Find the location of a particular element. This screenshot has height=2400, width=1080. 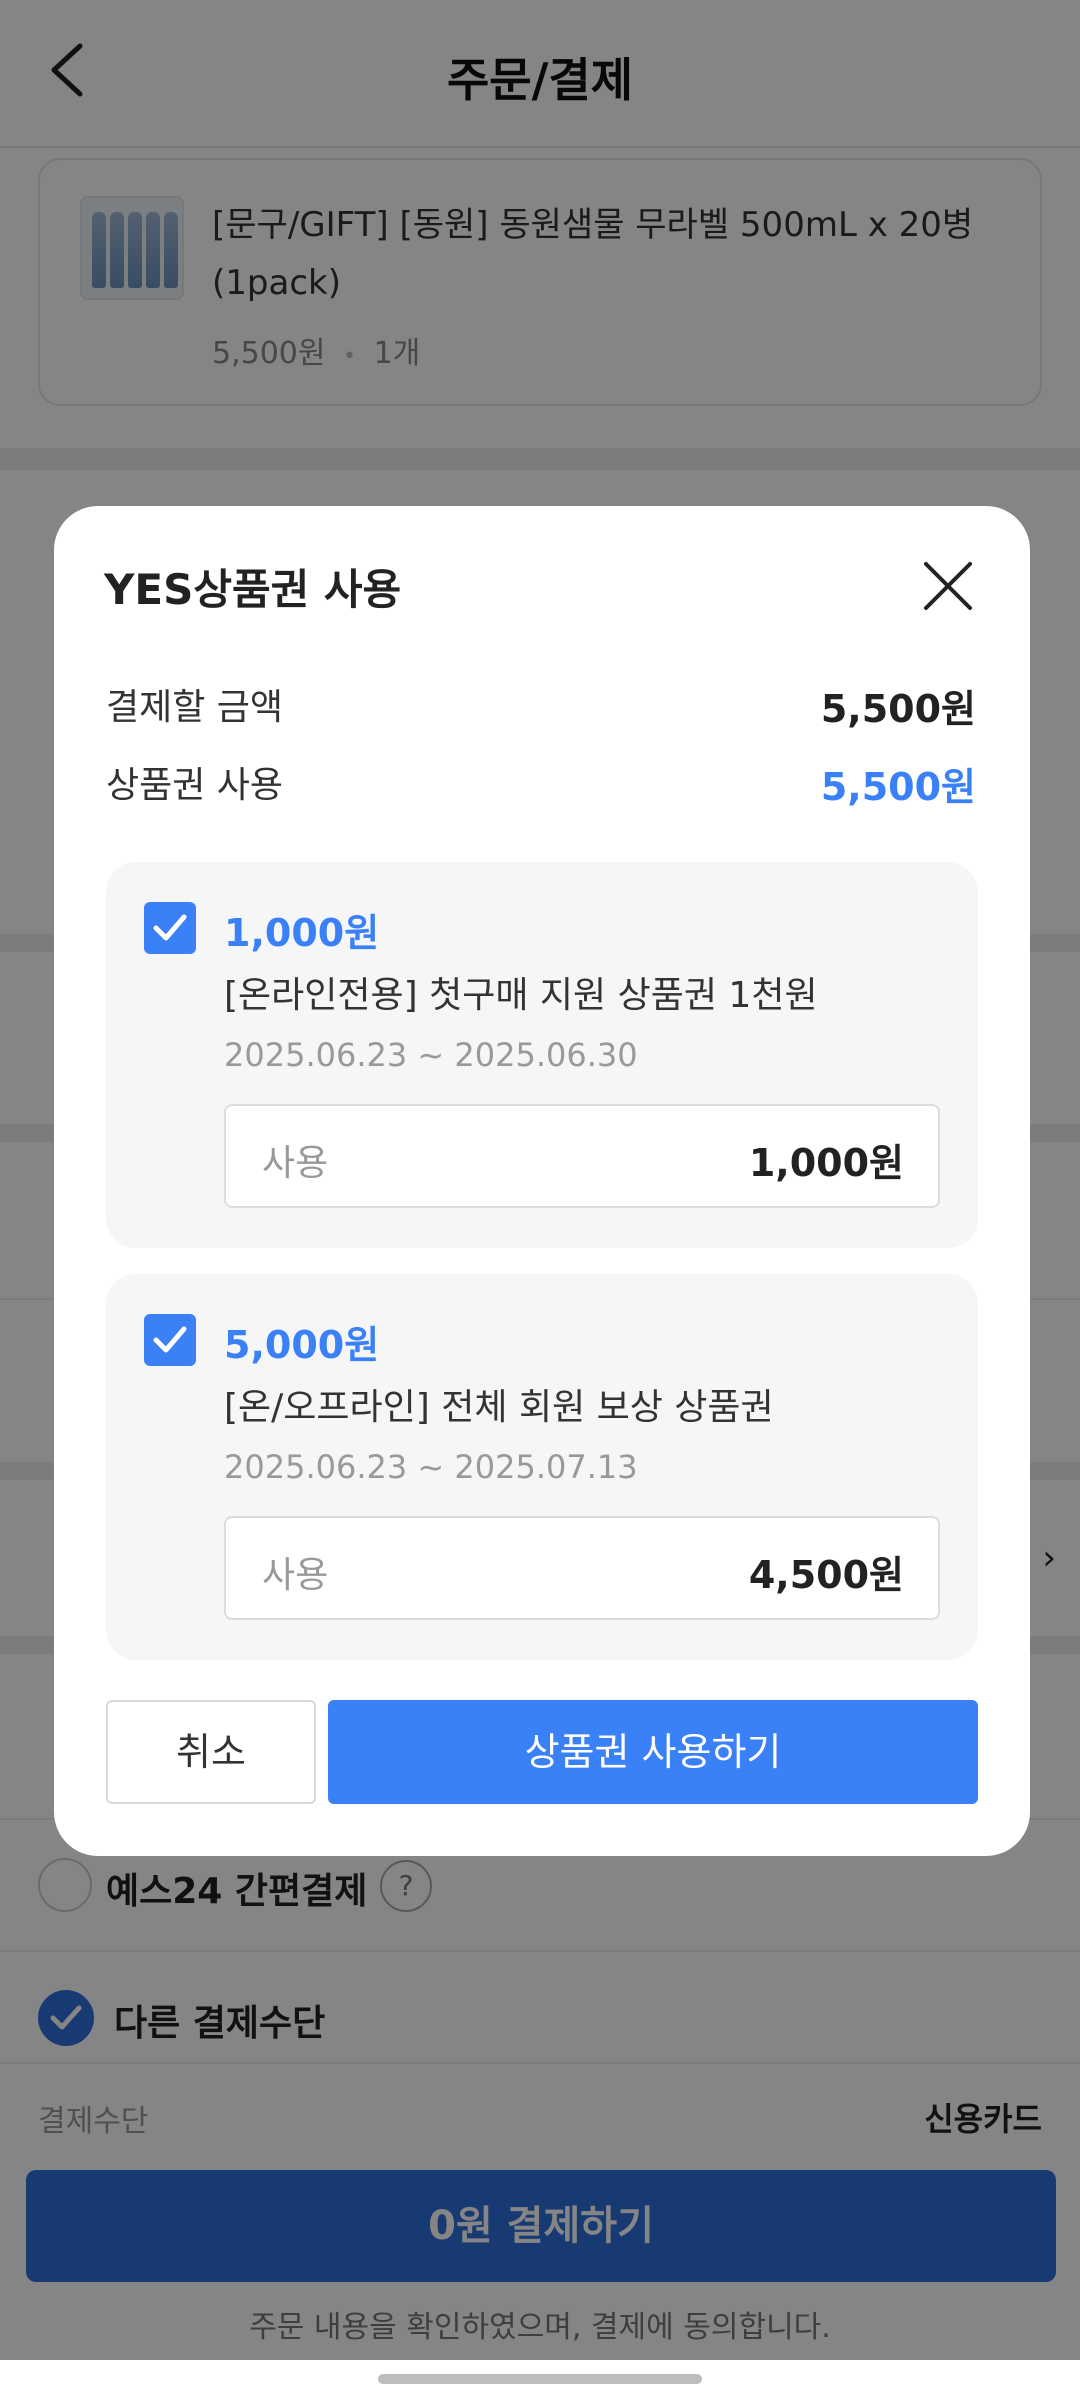

payment-amount-value: 5,500원 is located at coordinates (898, 709).